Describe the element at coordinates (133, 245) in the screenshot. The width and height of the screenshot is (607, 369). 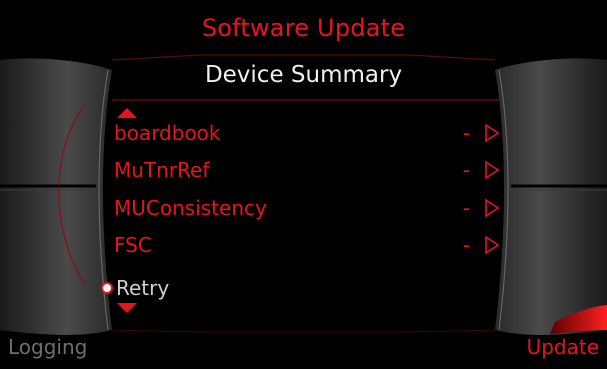
I see `list-item-label: FSC` at that location.